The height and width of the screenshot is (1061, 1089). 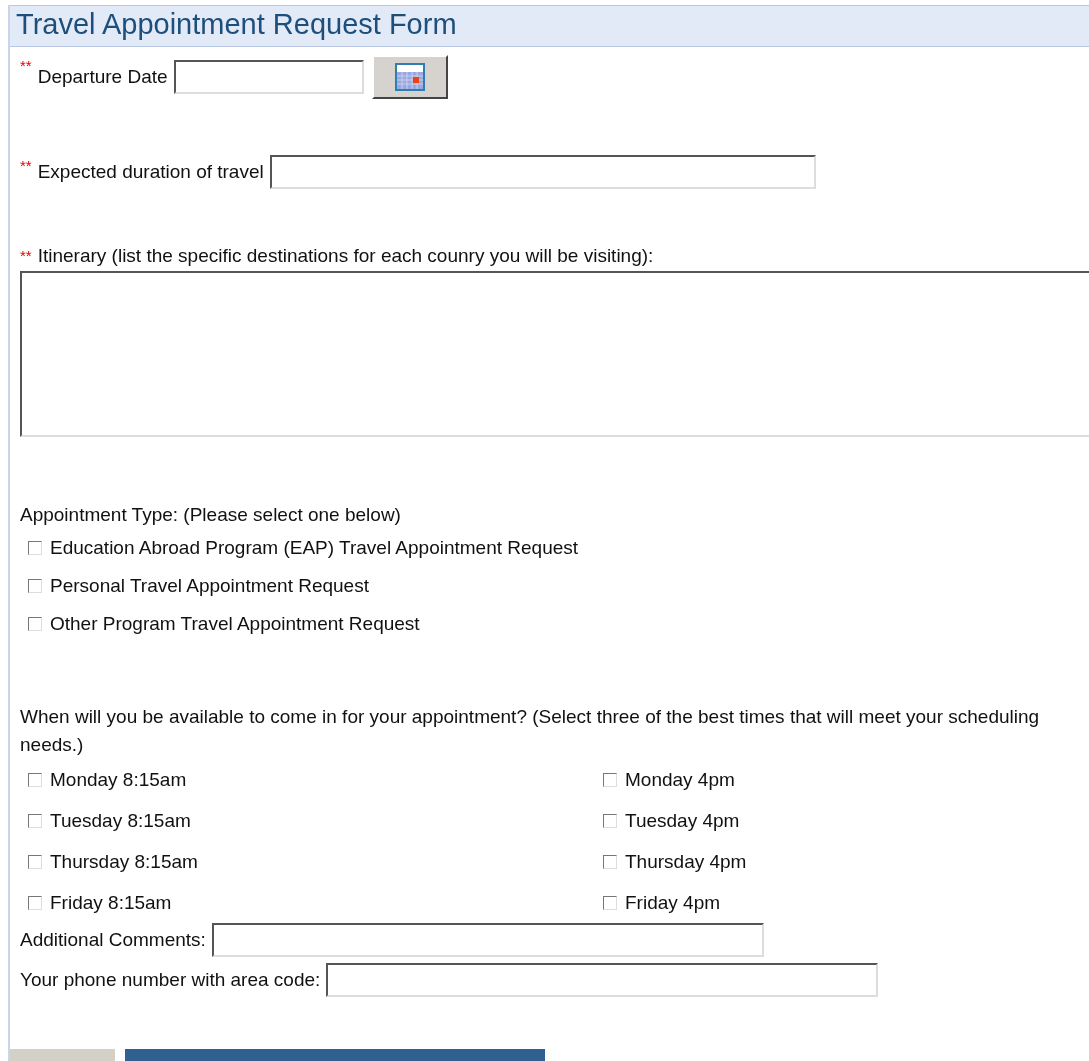 What do you see at coordinates (209, 586) in the screenshot?
I see `option-label: Personal Travel Appointment Request` at bounding box center [209, 586].